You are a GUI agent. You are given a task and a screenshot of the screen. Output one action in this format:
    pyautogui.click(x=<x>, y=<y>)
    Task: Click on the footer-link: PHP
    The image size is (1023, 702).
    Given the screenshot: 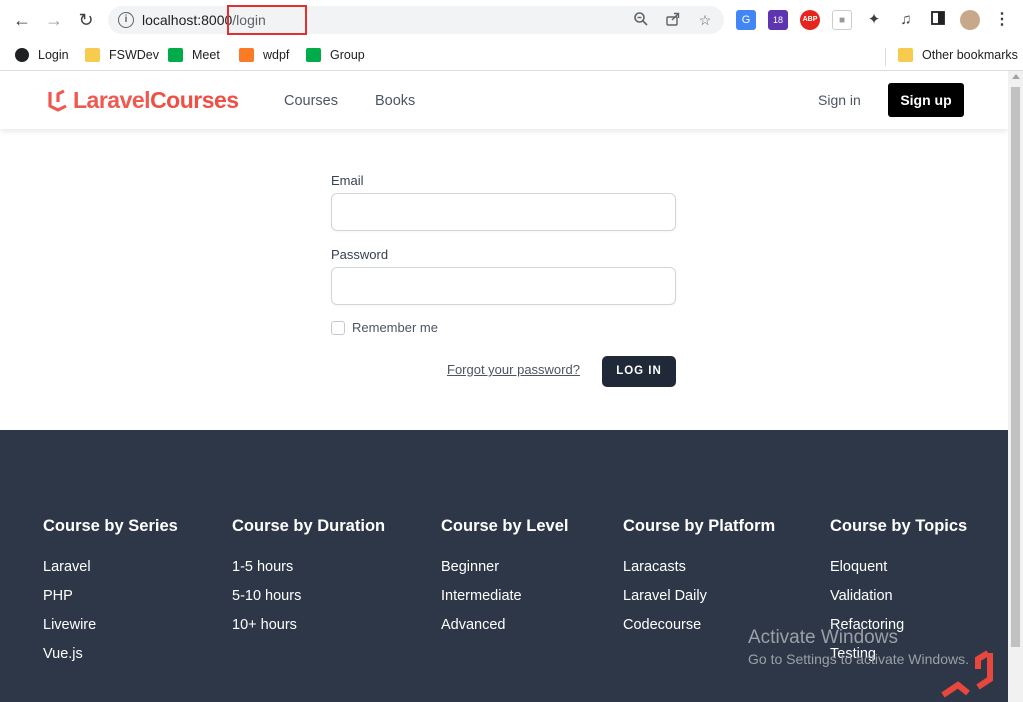 What is the action you would take?
    pyautogui.click(x=110, y=602)
    